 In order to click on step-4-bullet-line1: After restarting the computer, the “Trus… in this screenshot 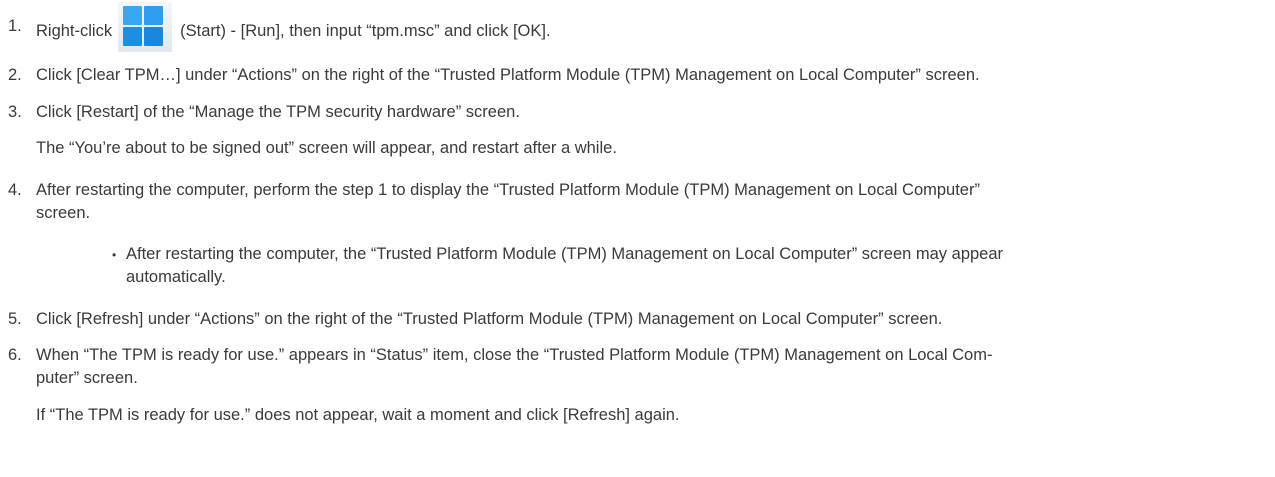, I will do `click(565, 254)`.